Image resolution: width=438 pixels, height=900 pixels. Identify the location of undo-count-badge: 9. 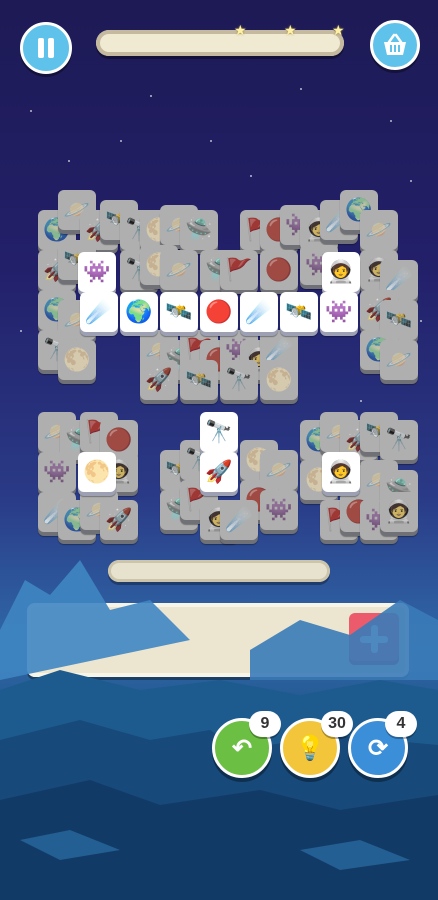
(265, 724).